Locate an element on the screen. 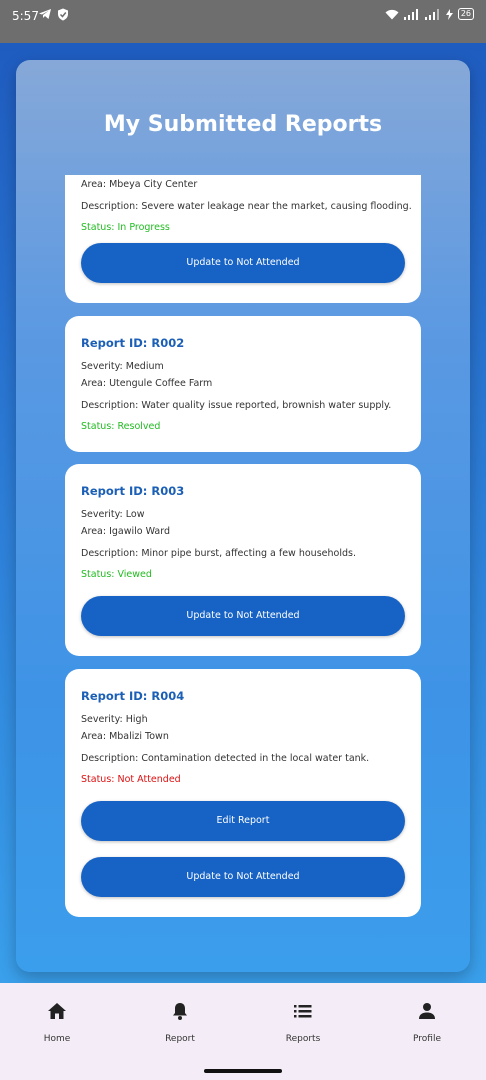 Image resolution: width=486 pixels, height=1080 pixels. person-icon is located at coordinates (427, 1011).